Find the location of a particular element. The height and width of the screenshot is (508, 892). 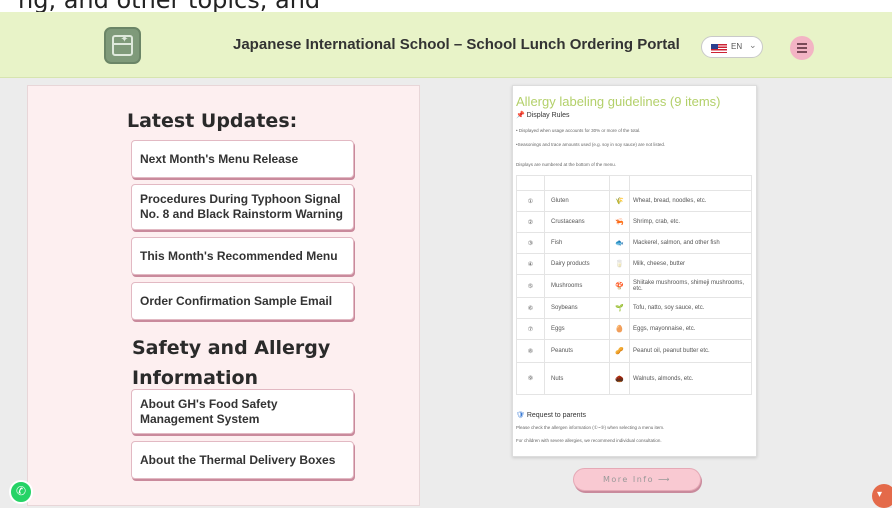

table-row: ⑨ Nuts 🌰 Walnuts, almonds, etc. is located at coordinates (634, 378).